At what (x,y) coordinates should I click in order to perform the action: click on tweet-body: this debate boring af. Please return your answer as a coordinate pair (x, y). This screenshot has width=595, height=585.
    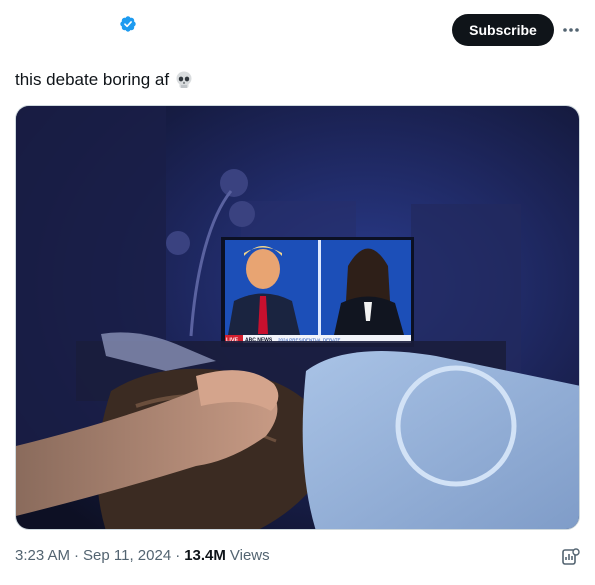
    Looking at the image, I should click on (104, 80).